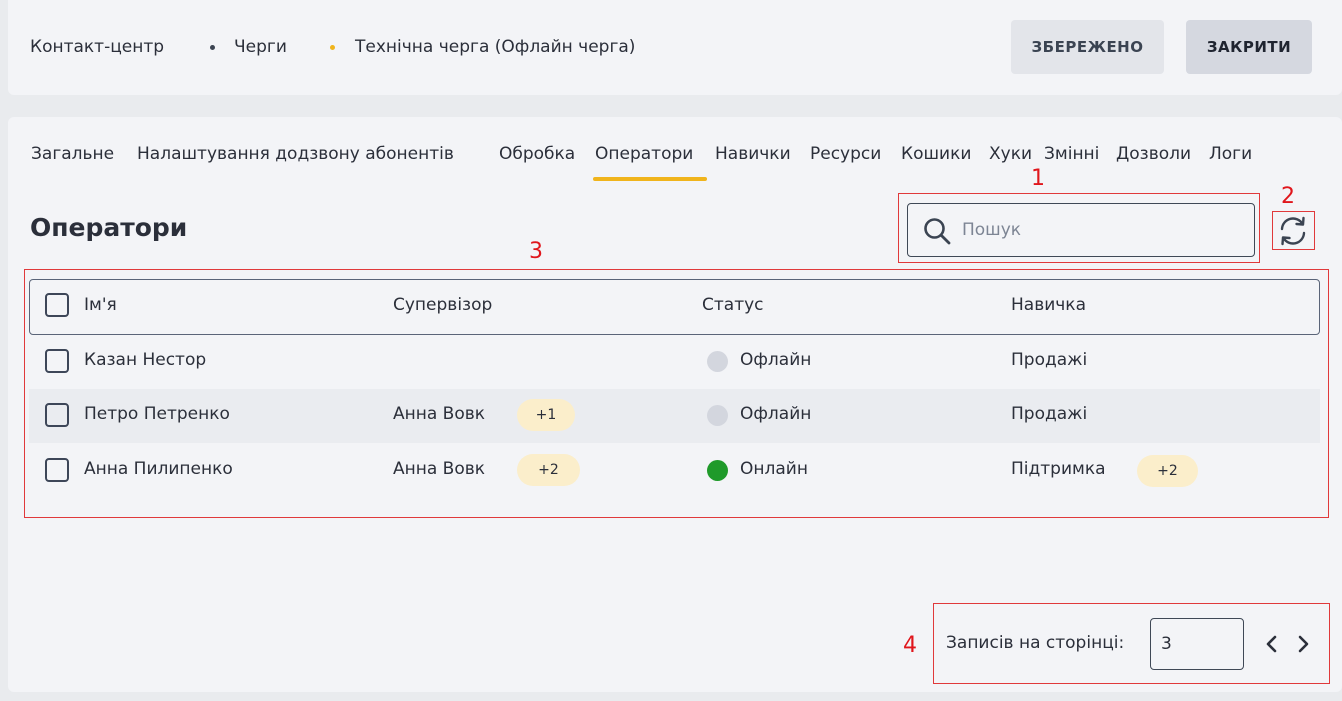  What do you see at coordinates (295, 154) in the screenshot?
I see `tab-dialing-settings: Налаштування додзвону абонентів` at bounding box center [295, 154].